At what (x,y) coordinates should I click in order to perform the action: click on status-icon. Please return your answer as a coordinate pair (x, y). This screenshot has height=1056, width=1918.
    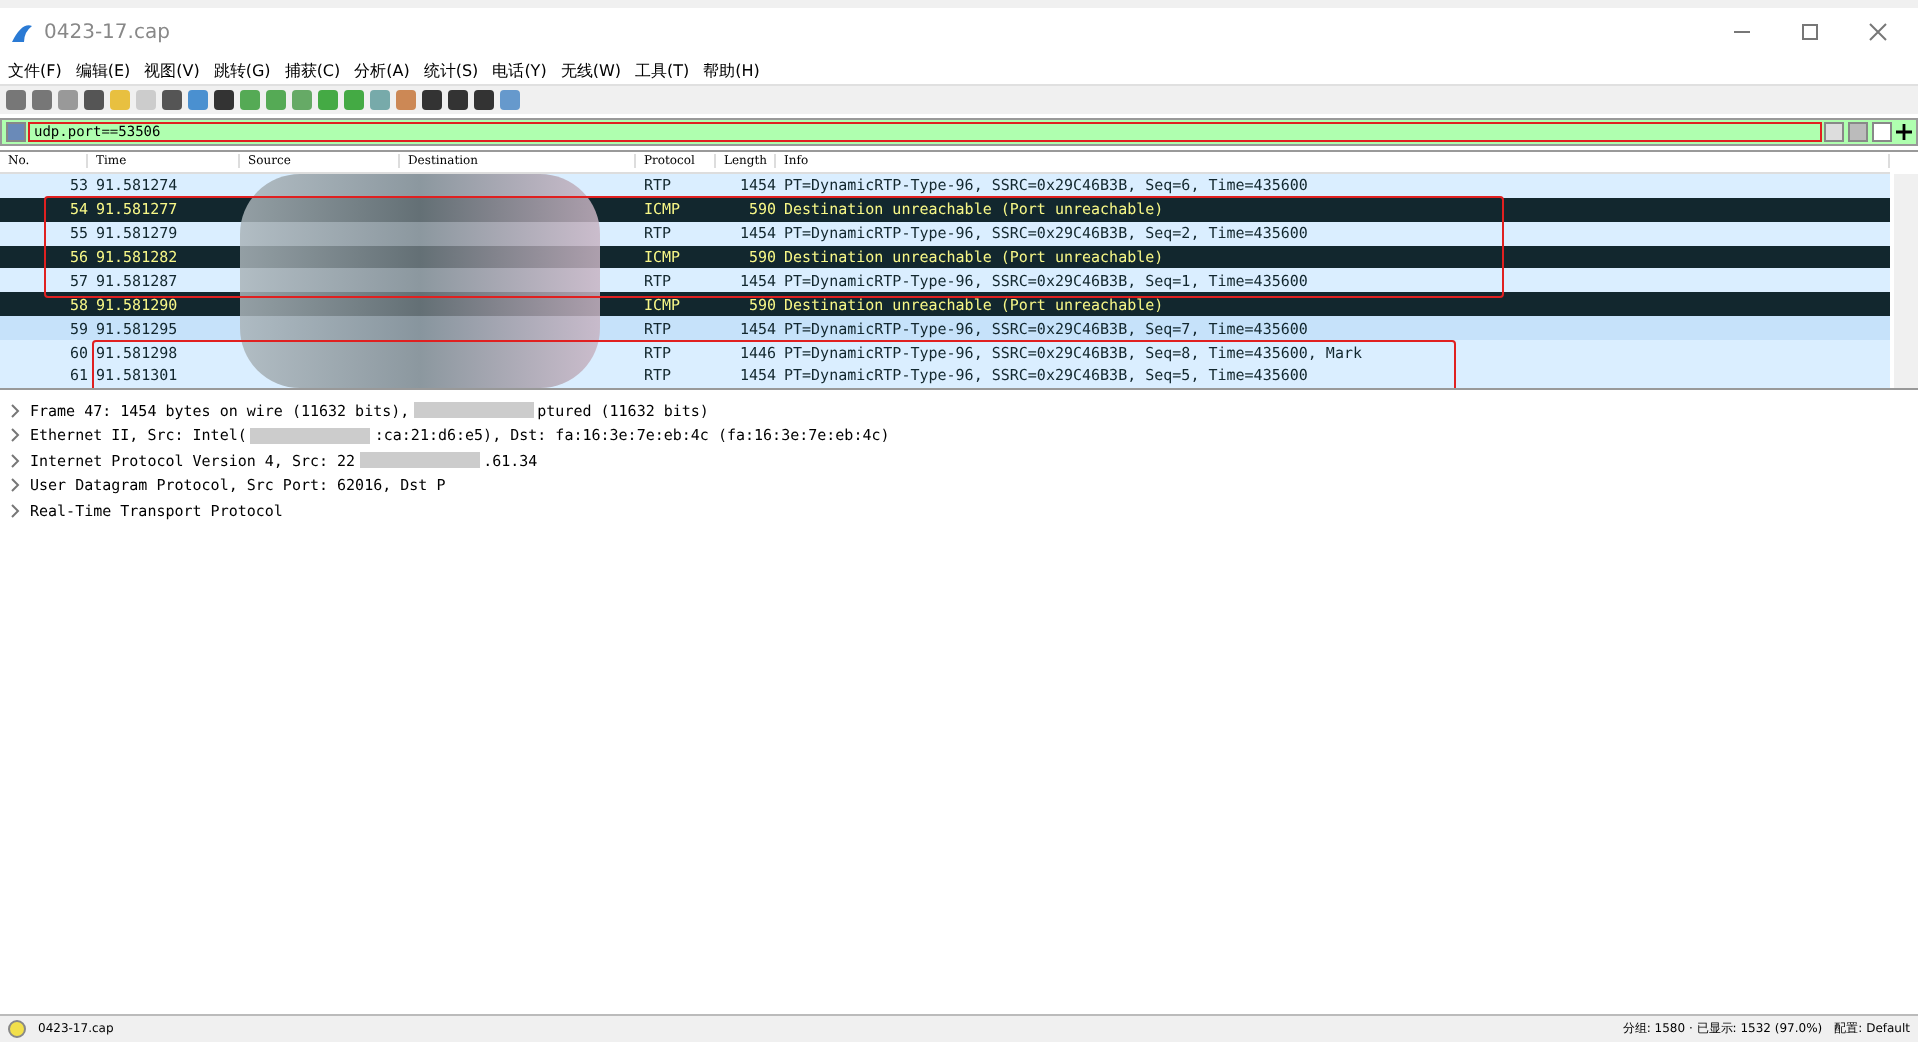
    Looking at the image, I should click on (17, 1029).